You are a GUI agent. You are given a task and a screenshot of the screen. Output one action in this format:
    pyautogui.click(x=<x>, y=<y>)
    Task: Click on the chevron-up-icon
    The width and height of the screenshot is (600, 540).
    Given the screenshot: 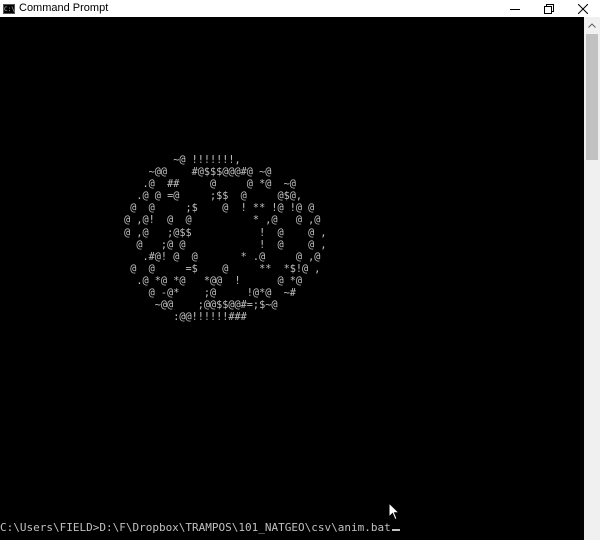 What is the action you would take?
    pyautogui.click(x=592, y=25)
    